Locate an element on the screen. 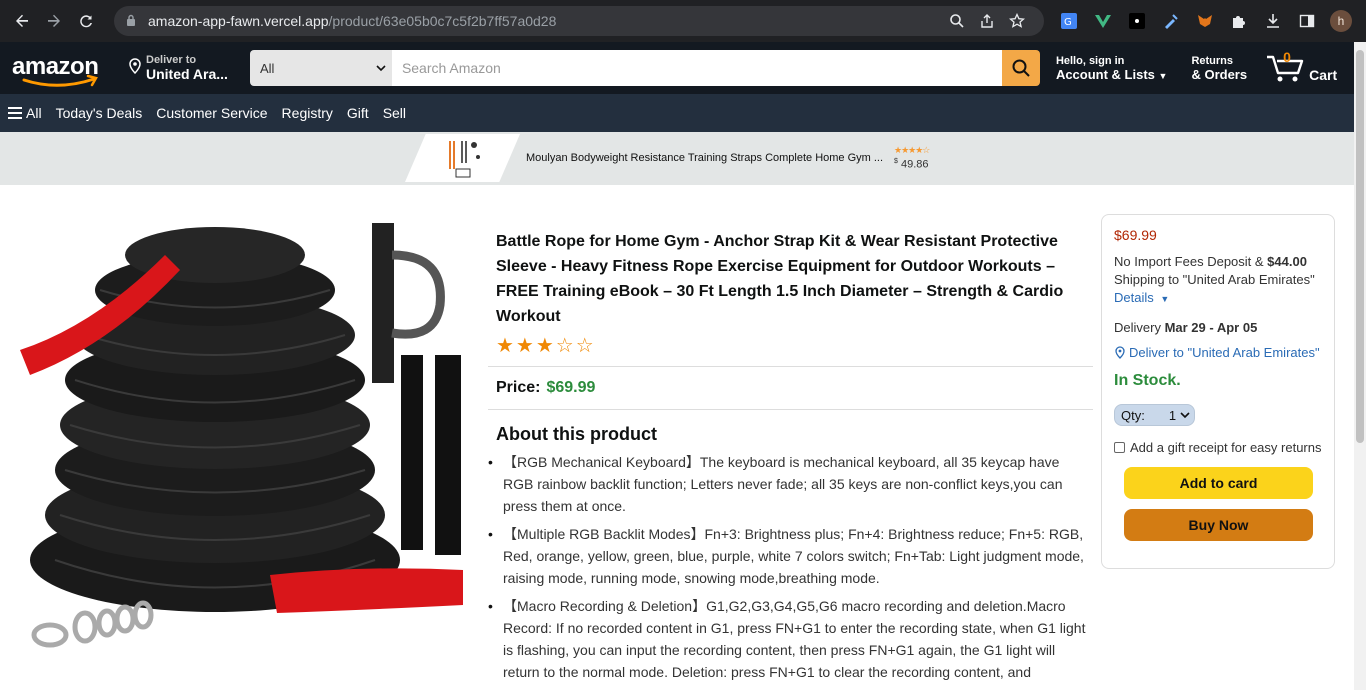 The image size is (1366, 690). hamburger-icon is located at coordinates (15, 113).